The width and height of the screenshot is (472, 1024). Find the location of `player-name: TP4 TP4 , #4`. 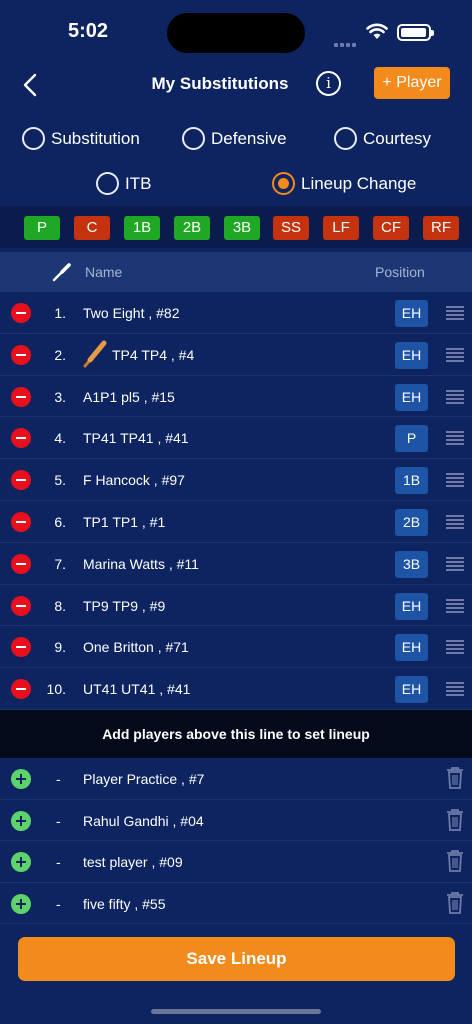

player-name: TP4 TP4 , #4 is located at coordinates (153, 354).